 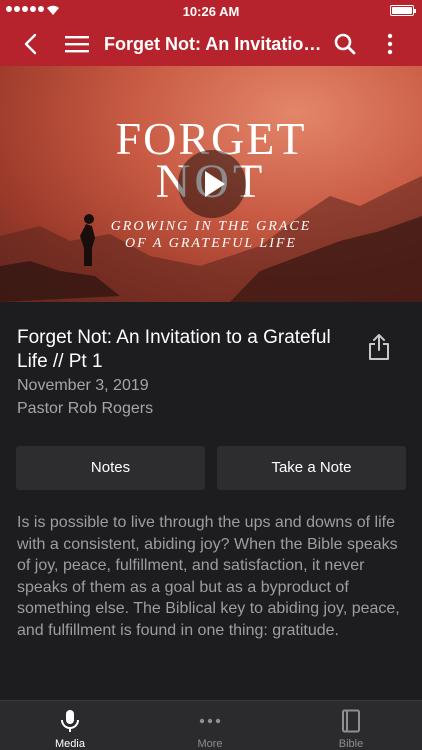 I want to click on more-vertical-icon, so click(x=390, y=44).